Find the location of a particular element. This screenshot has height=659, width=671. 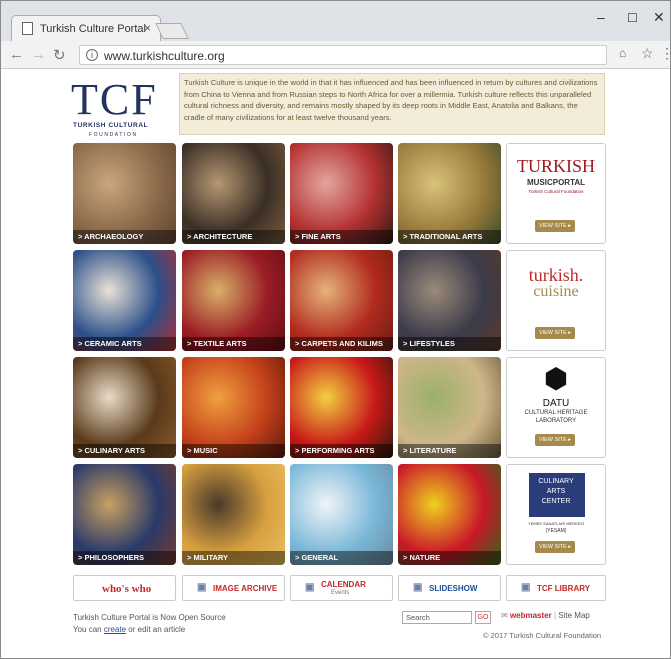

tcf-logo: TCF TURKISH CULTURAL FOUNDATION is located at coordinates (125, 107).